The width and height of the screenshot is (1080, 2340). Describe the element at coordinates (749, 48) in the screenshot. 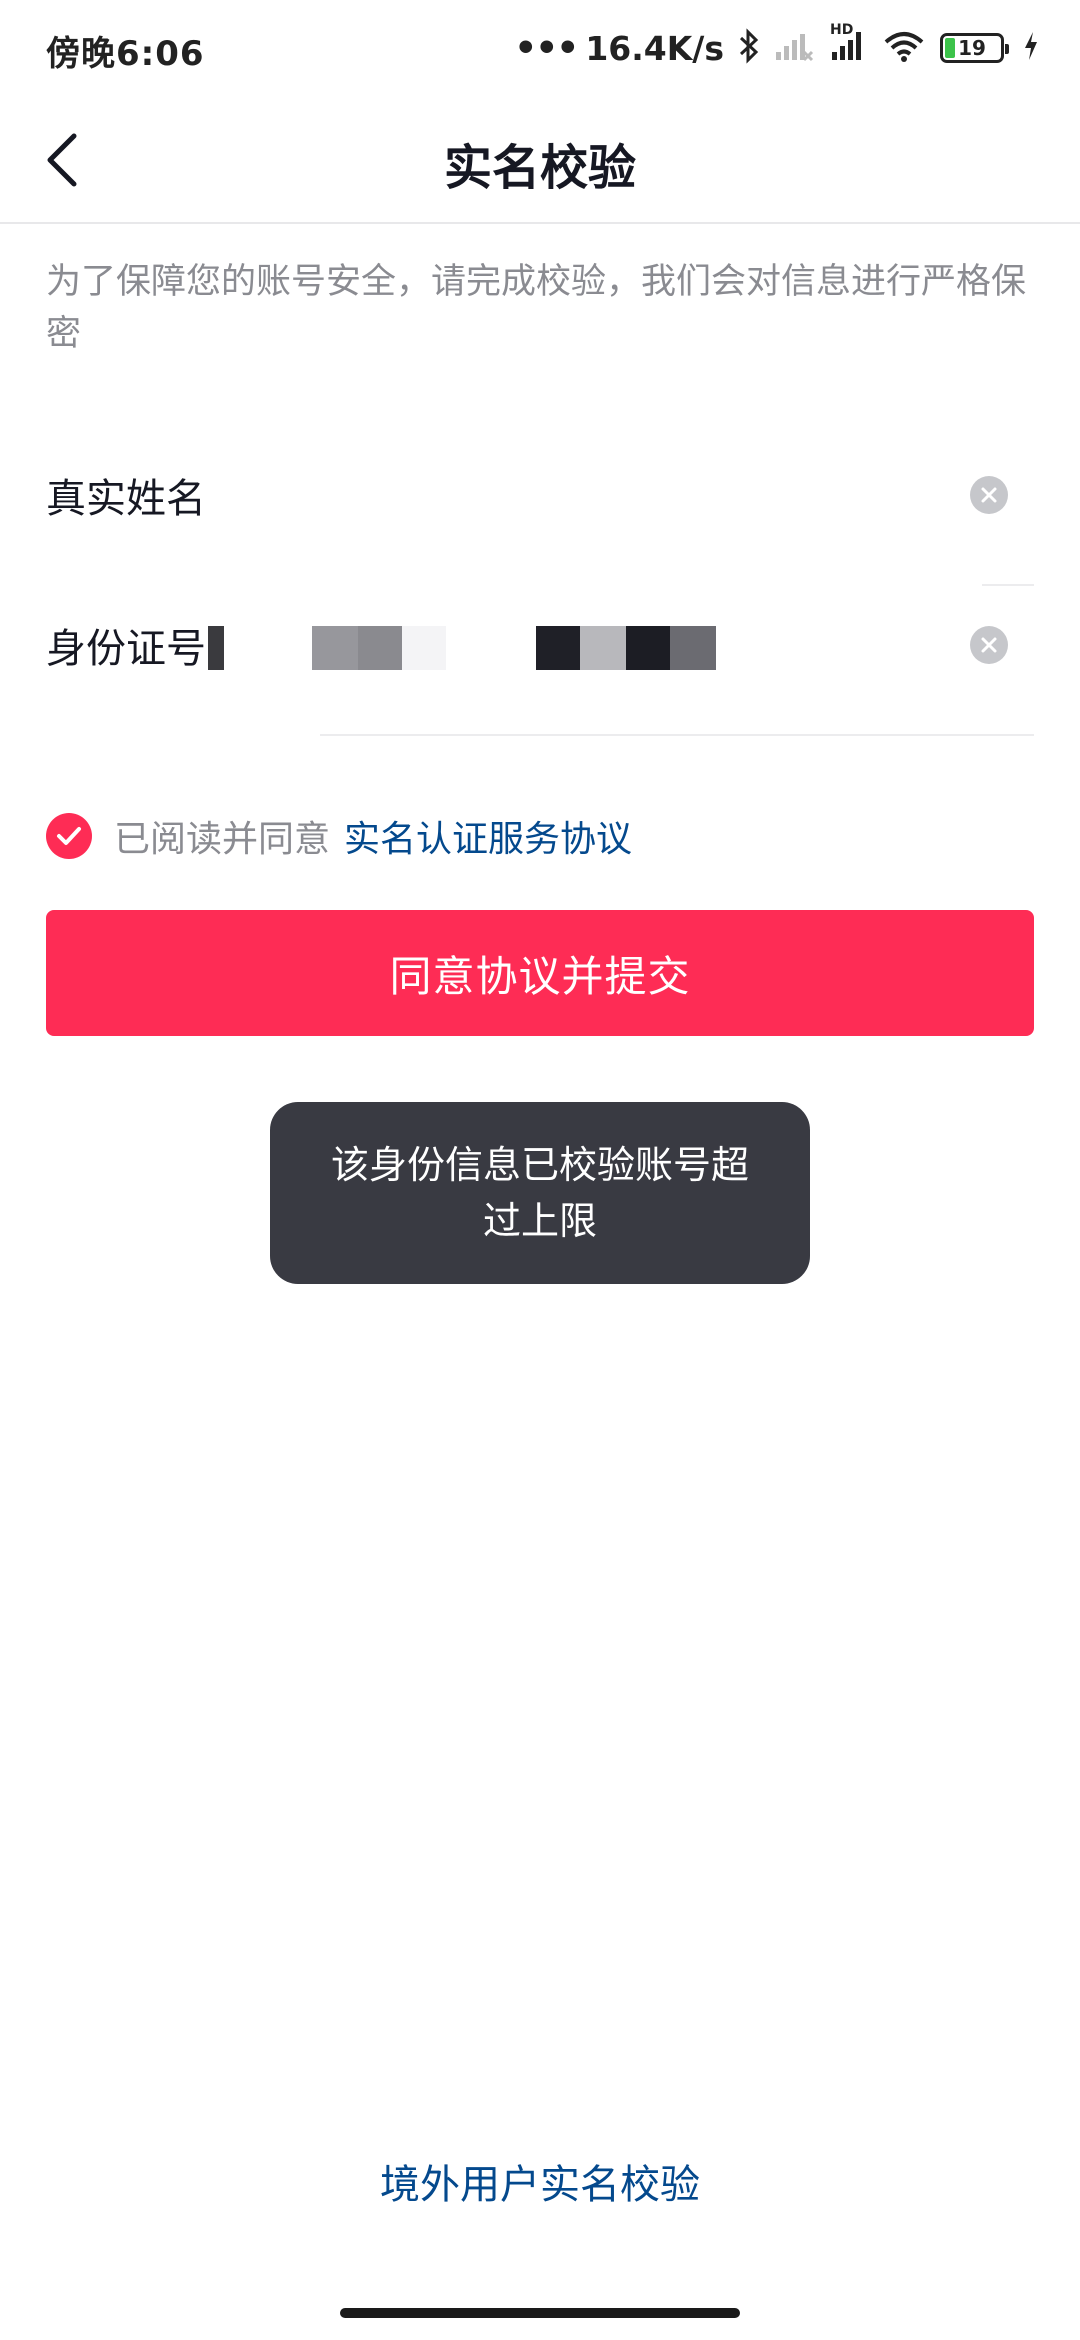

I see `bluetooth-icon` at that location.